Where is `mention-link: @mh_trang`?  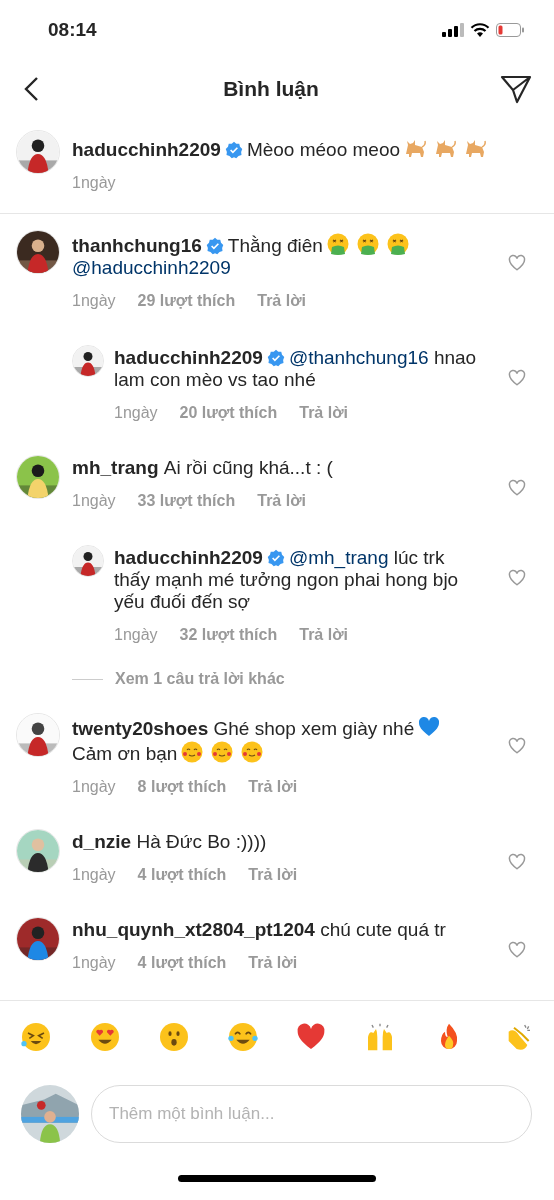
mention-link: @mh_trang is located at coordinates (338, 558).